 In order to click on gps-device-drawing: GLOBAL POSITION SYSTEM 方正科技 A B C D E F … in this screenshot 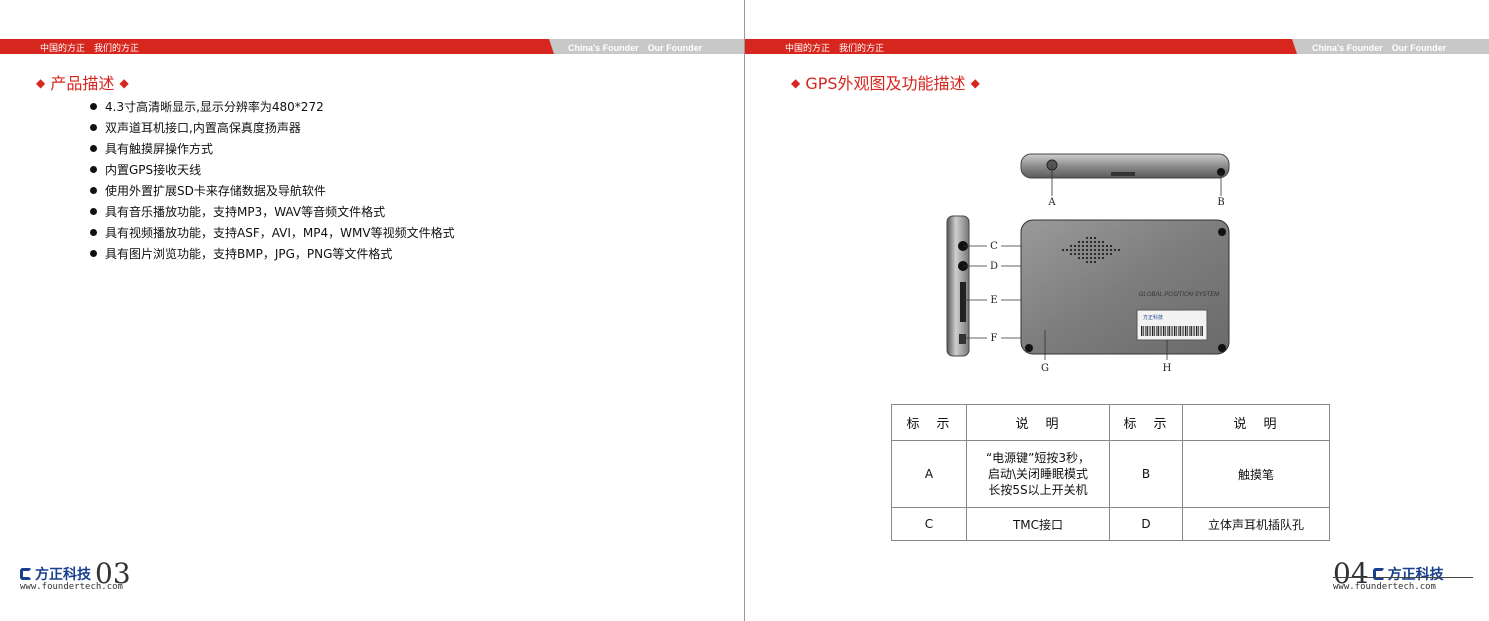, I will do `click(1088, 263)`.